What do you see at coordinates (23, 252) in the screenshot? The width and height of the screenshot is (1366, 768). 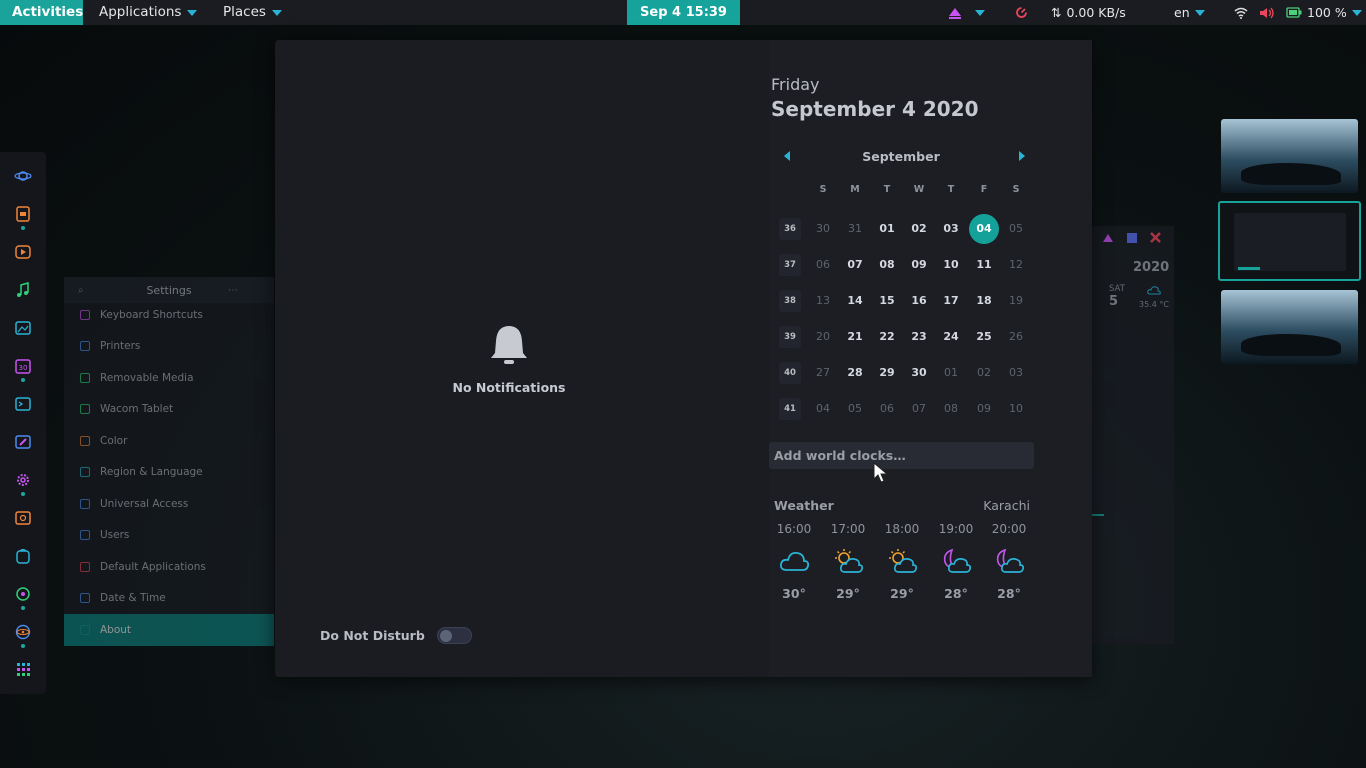 I see `video-player-icon` at bounding box center [23, 252].